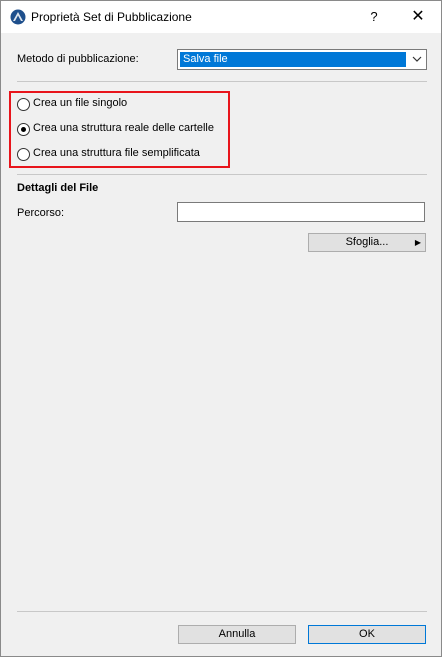 This screenshot has height=657, width=442. Describe the element at coordinates (417, 242) in the screenshot. I see `chevron-right-icon: ▶` at that location.